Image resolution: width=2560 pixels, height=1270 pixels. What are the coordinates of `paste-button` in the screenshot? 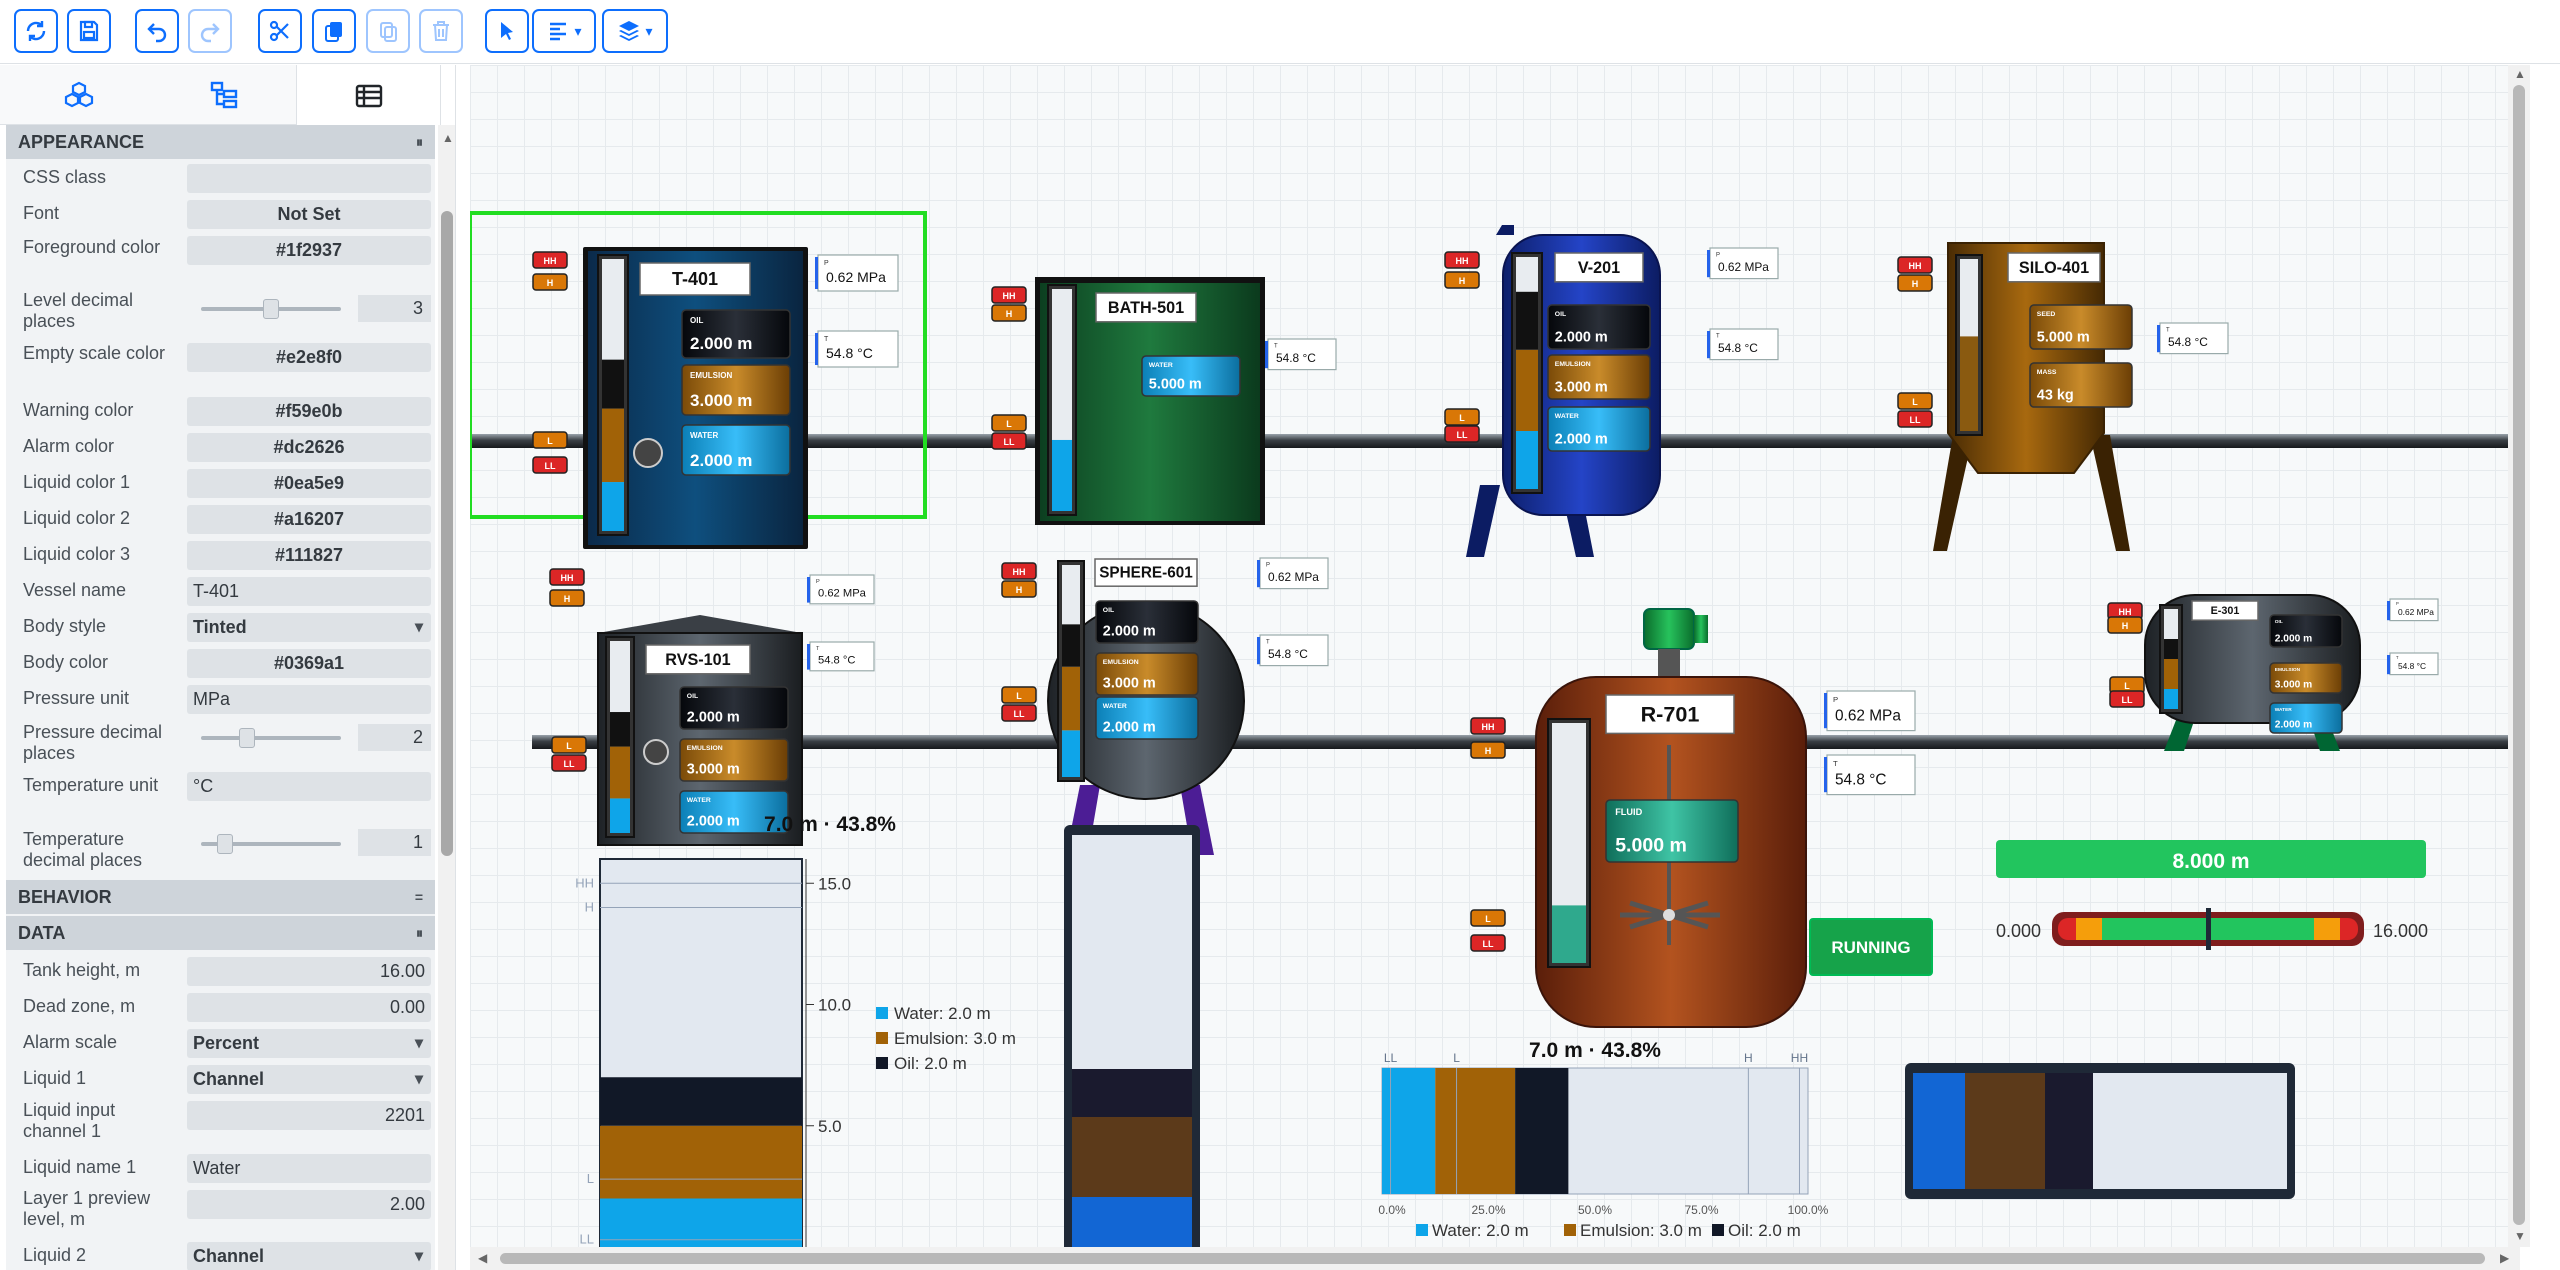 It's located at (388, 31).